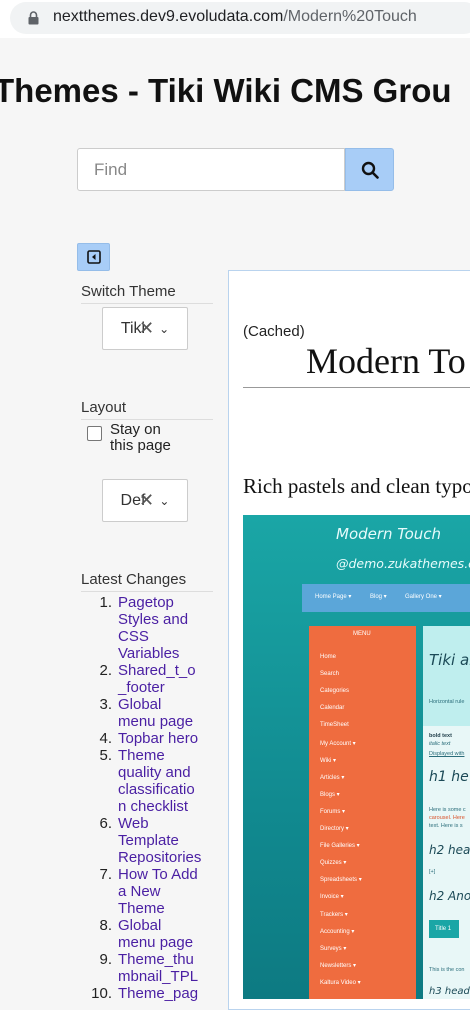 This screenshot has width=470, height=1010. What do you see at coordinates (423, 597) in the screenshot?
I see `preview-nav-item: Gallery One ▾` at bounding box center [423, 597].